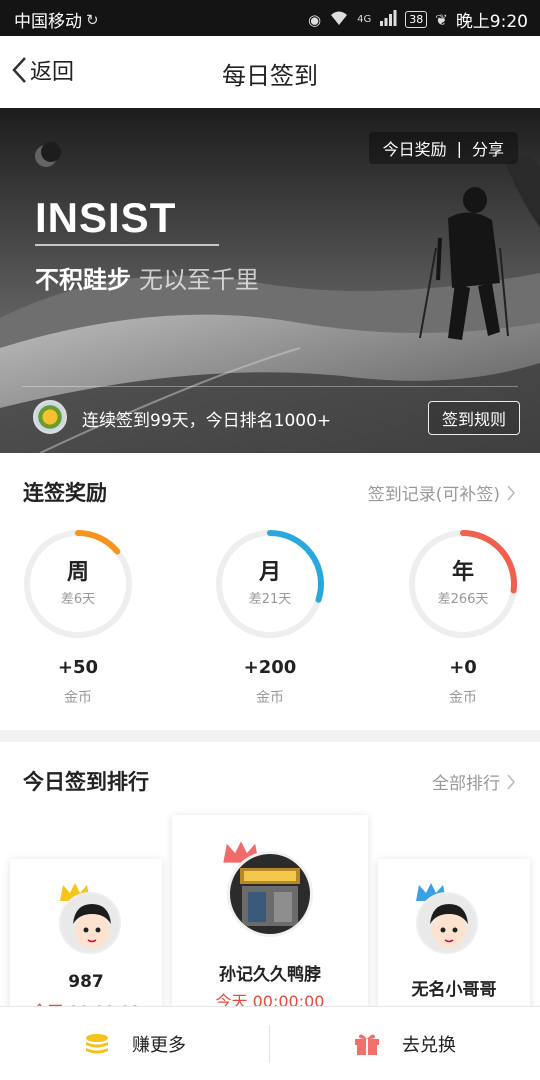  What do you see at coordinates (92, 19) in the screenshot?
I see `sync-icon: ↻` at bounding box center [92, 19].